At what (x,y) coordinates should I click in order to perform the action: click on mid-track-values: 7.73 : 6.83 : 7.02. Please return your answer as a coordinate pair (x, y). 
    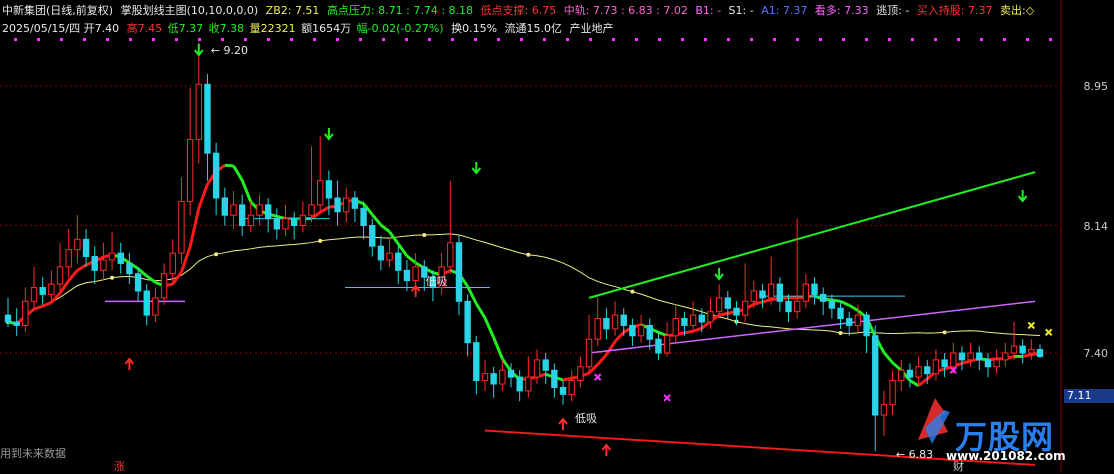
    Looking at the image, I should click on (640, 10).